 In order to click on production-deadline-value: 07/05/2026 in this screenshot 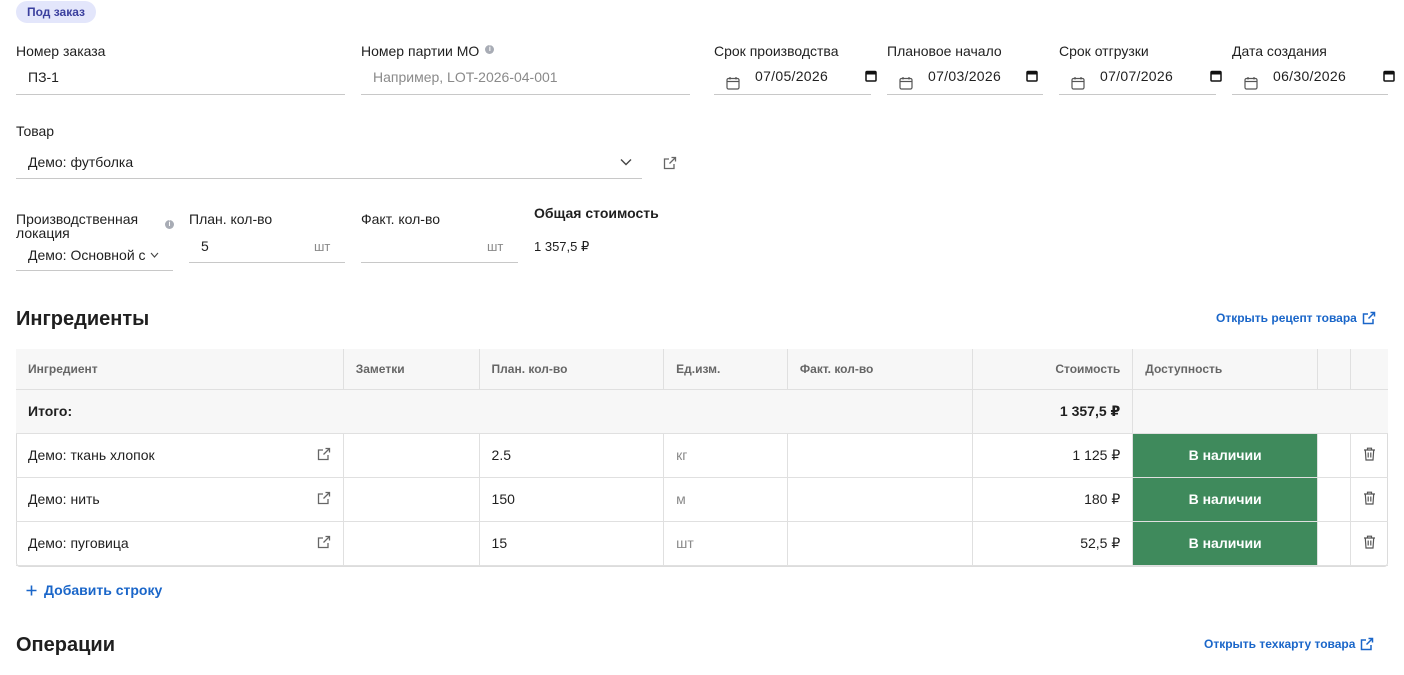, I will do `click(792, 76)`.